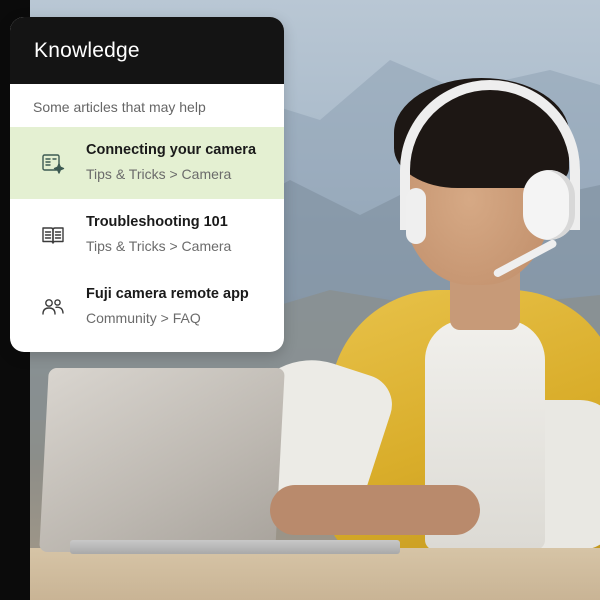 The height and width of the screenshot is (600, 600). I want to click on laptop-lid, so click(162, 460).